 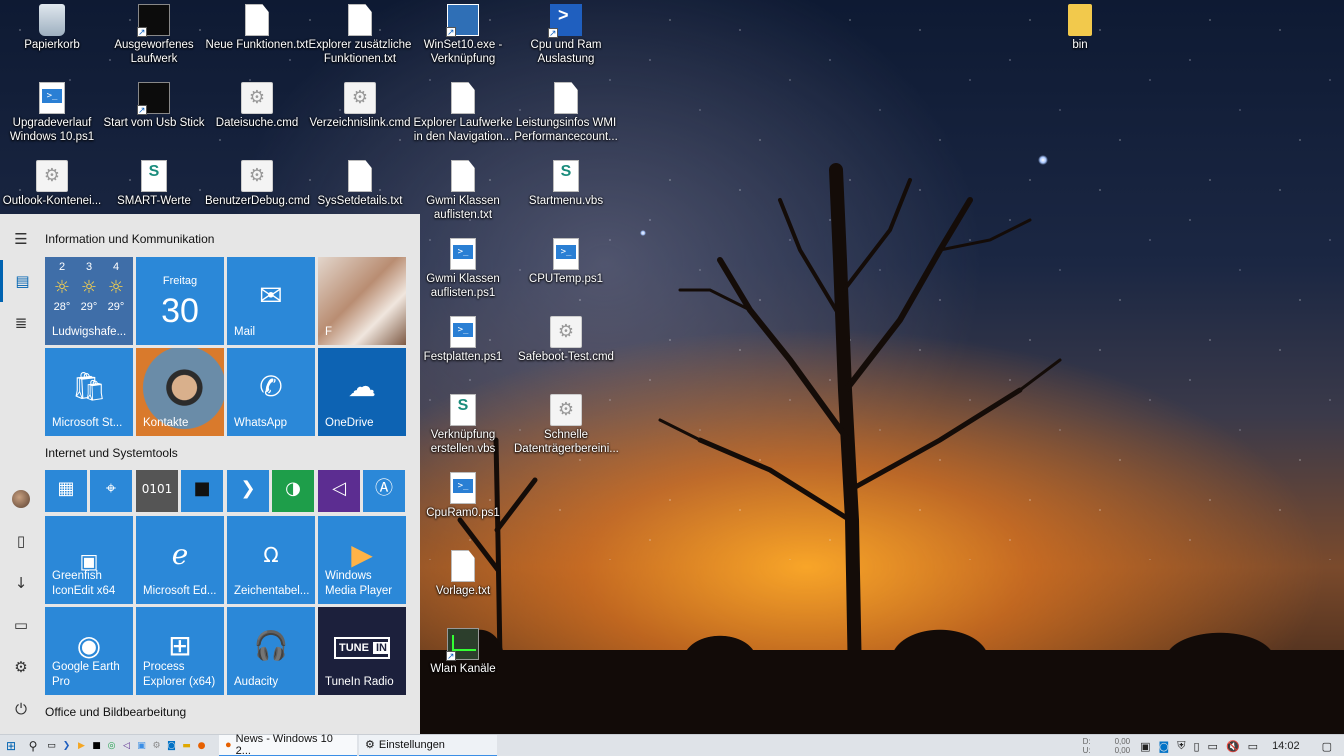 What do you see at coordinates (89, 560) in the screenshot?
I see `tile-greenfish: ▣ Greenfish IconEdit x64` at bounding box center [89, 560].